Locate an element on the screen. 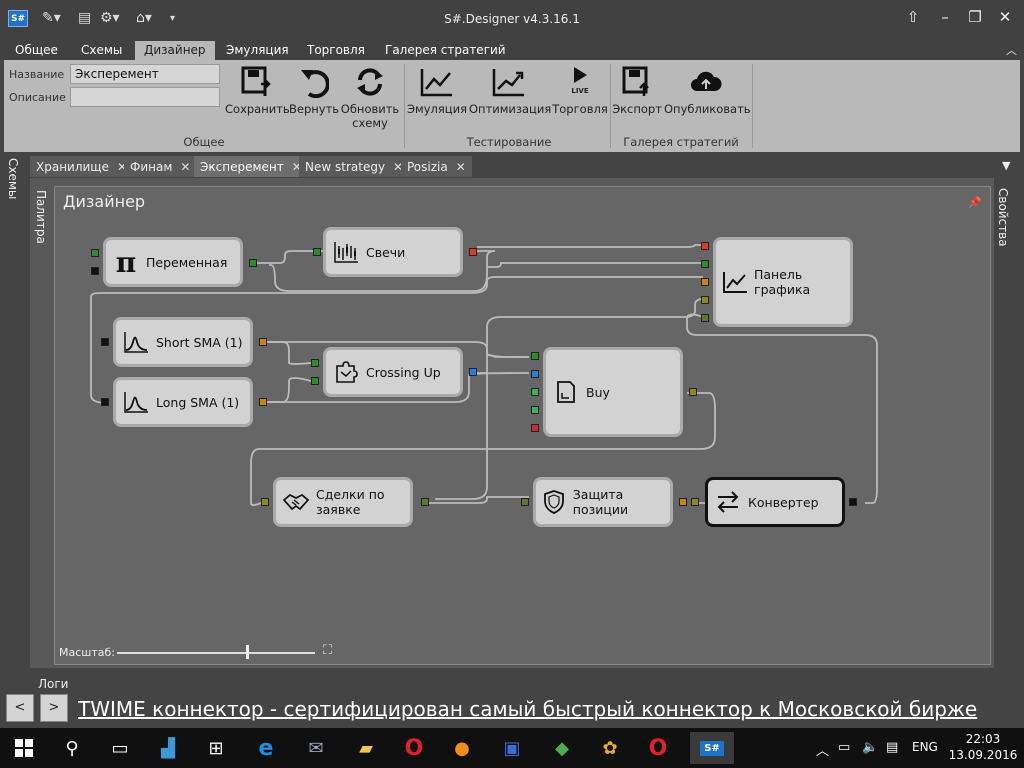  description-input is located at coordinates (145, 97).